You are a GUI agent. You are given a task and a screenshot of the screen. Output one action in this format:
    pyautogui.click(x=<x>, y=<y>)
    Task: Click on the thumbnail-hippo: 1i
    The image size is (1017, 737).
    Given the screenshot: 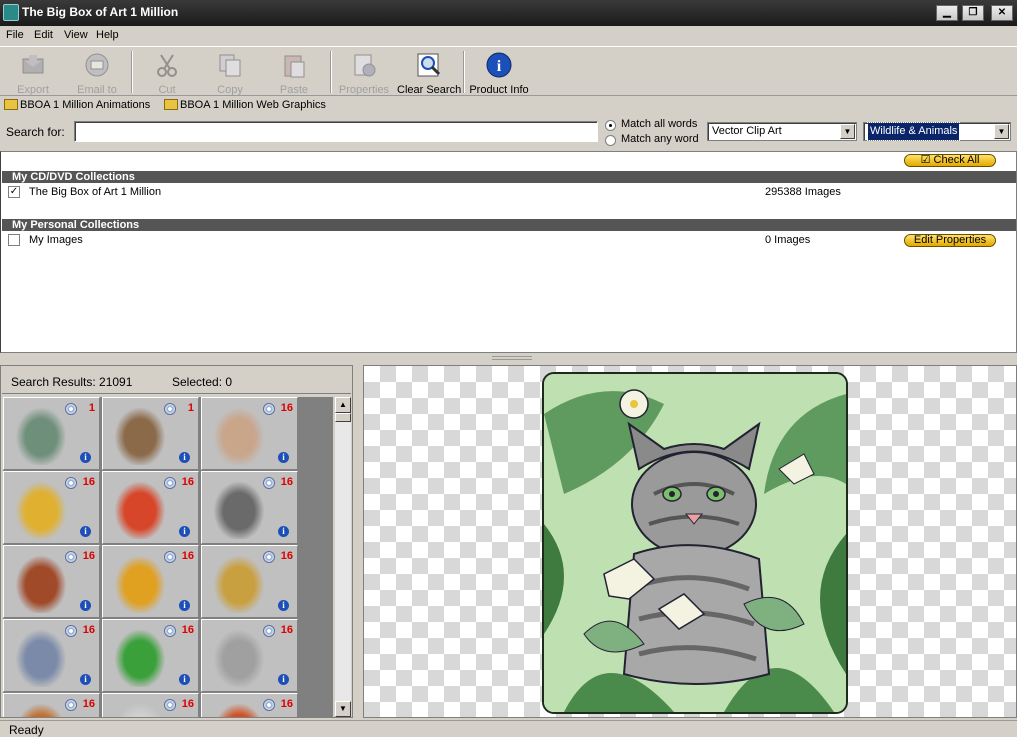 What is the action you would take?
    pyautogui.click(x=150, y=433)
    